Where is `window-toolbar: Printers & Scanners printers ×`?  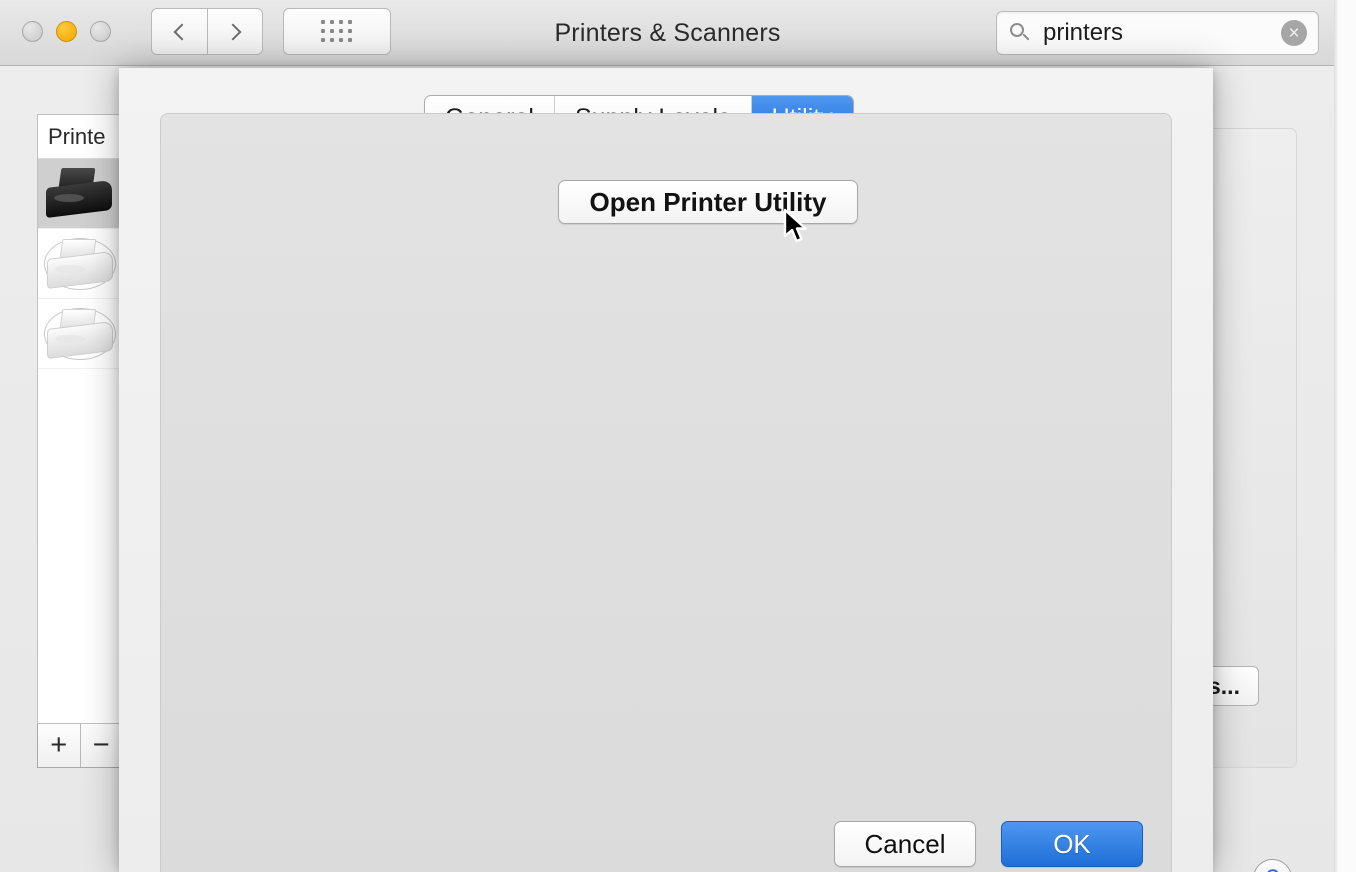
window-toolbar: Printers & Scanners printers × is located at coordinates (667, 33).